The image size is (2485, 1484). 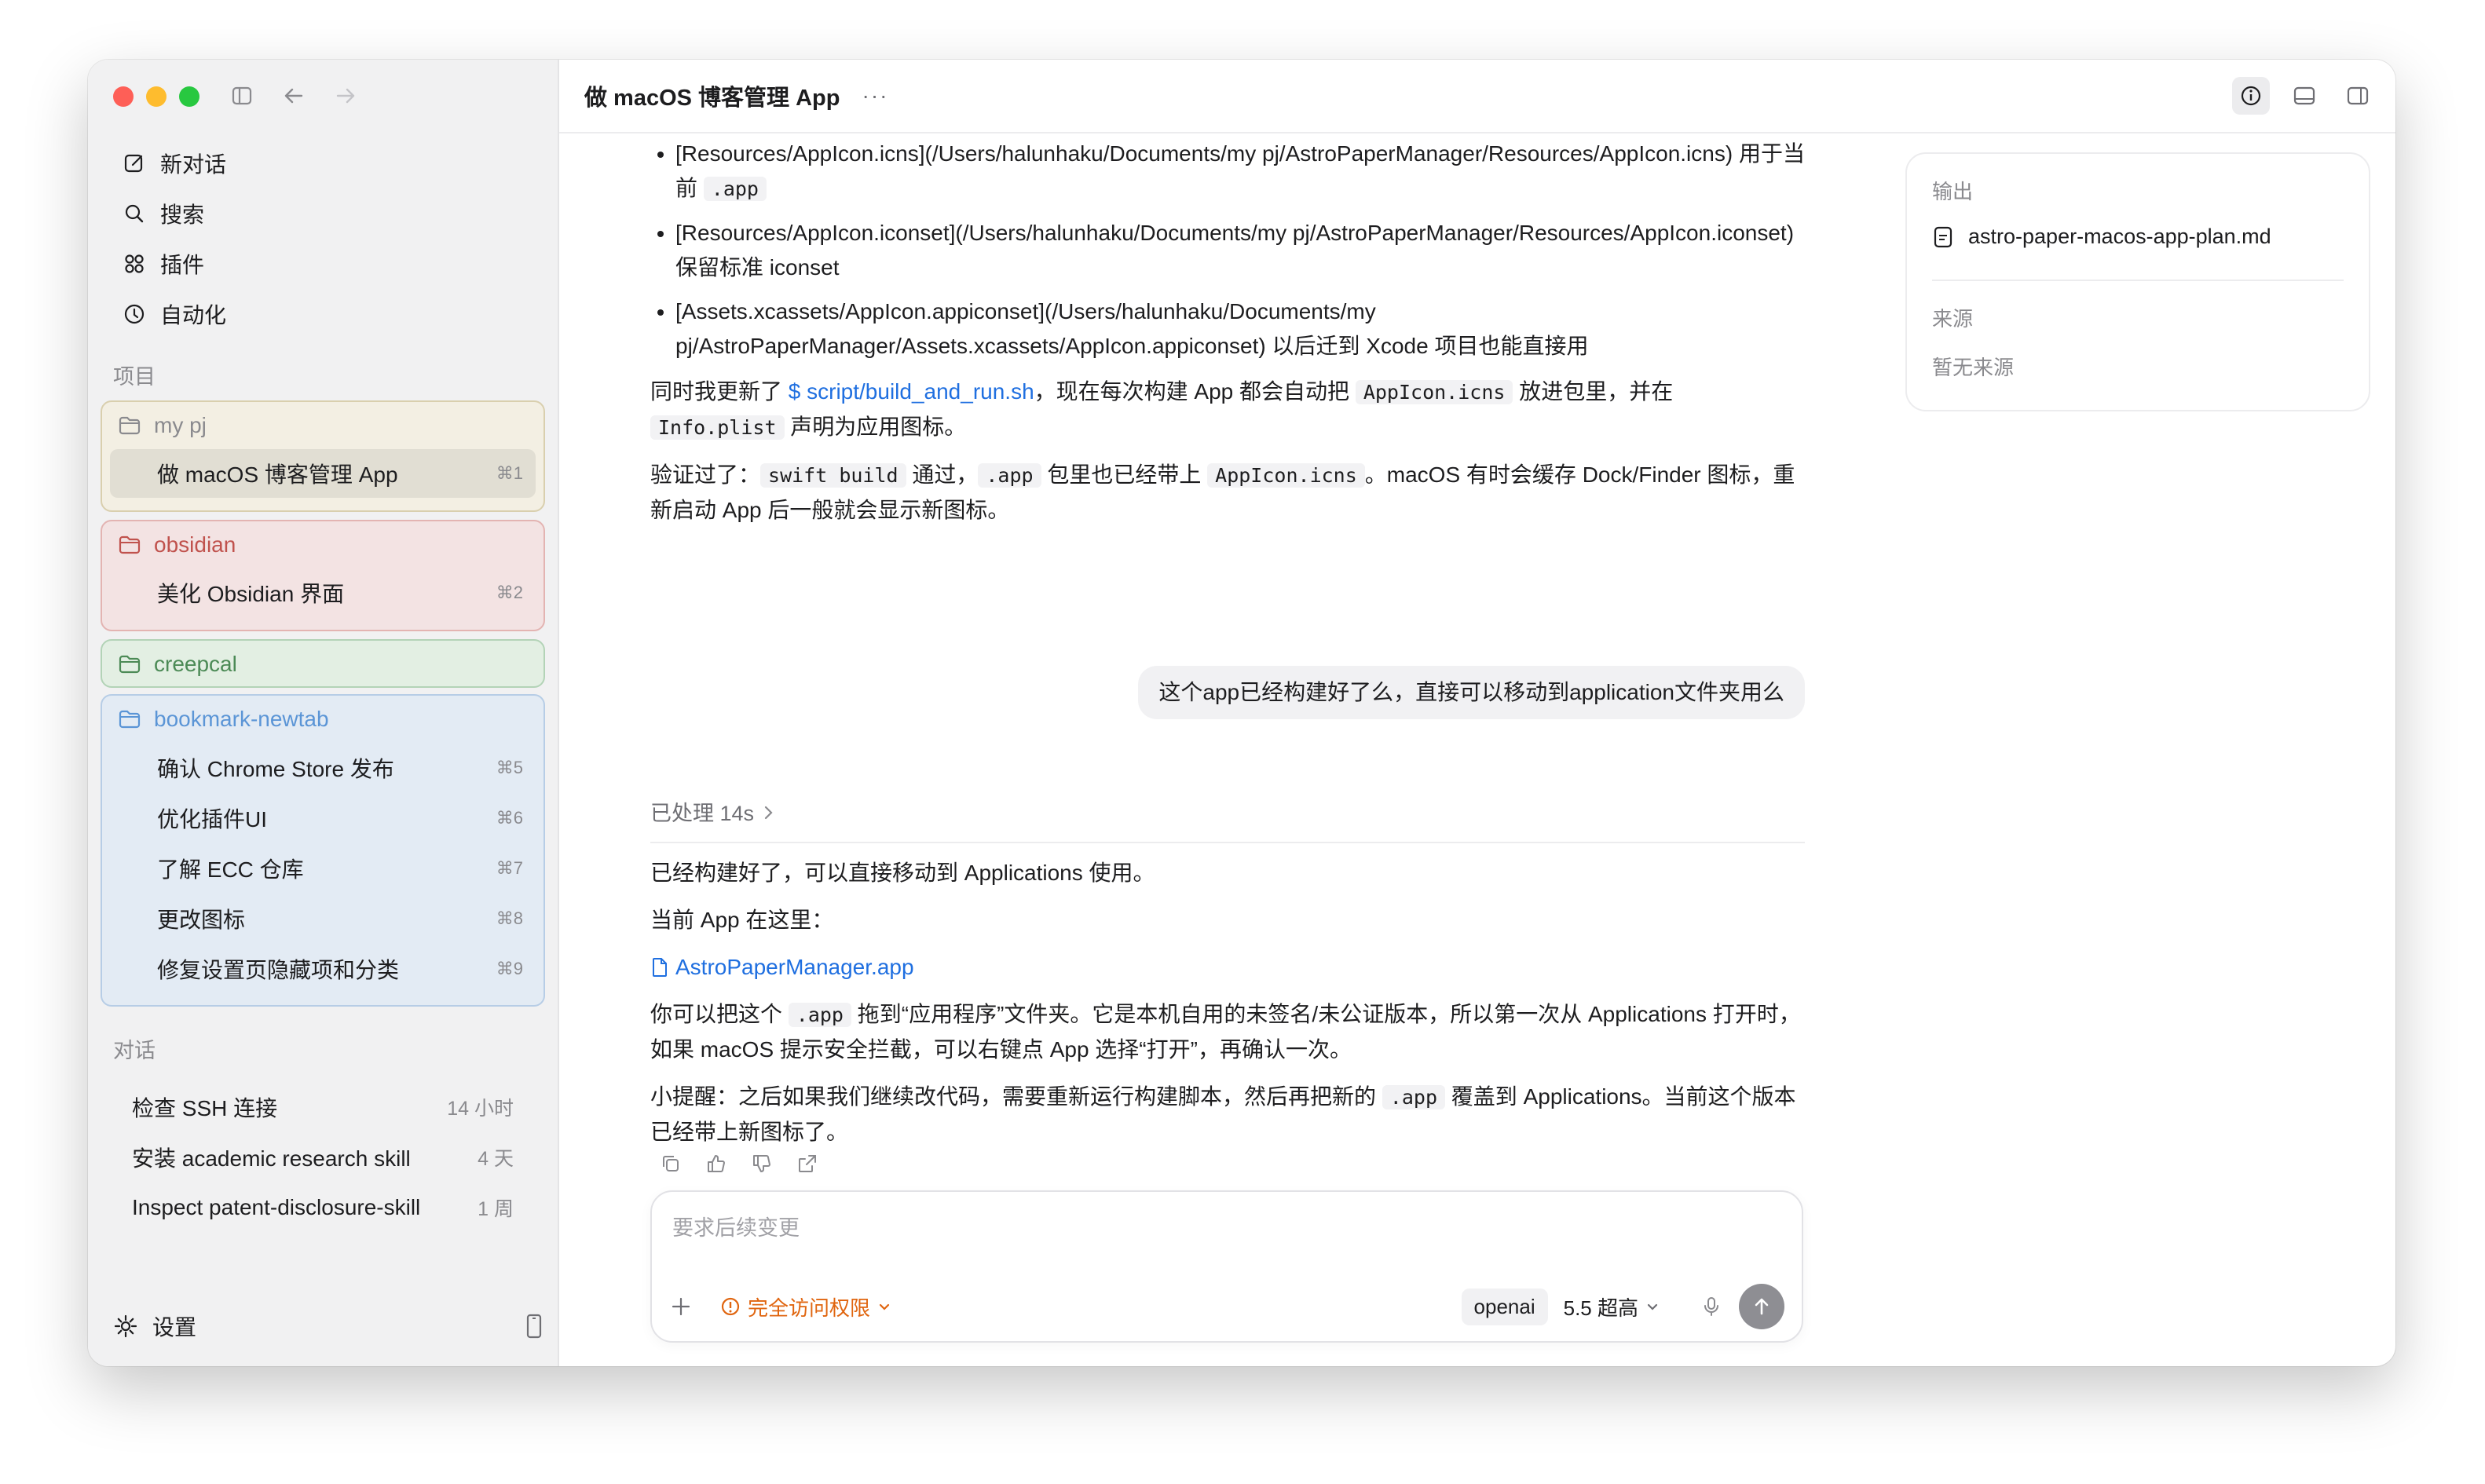 I want to click on zoom-window-button, so click(x=189, y=97).